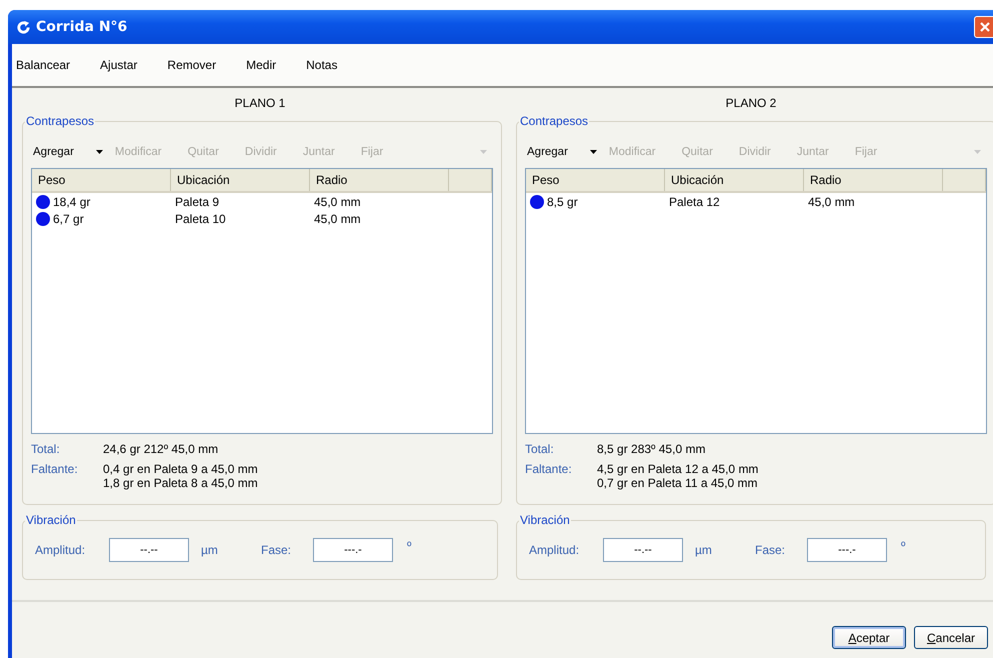 This screenshot has width=993, height=658. I want to click on location-cell-text: Paleta 10, so click(200, 219).